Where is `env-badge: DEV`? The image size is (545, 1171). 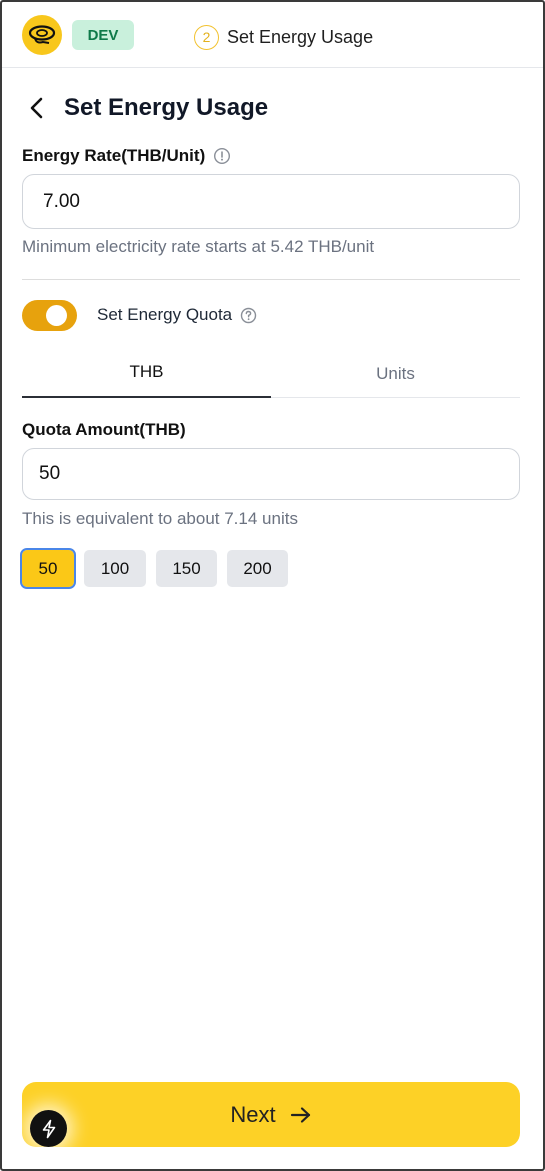 env-badge: DEV is located at coordinates (103, 35).